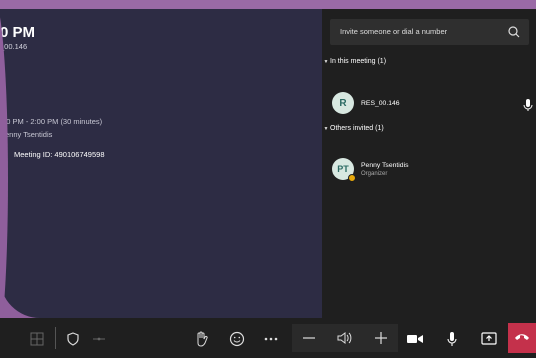 This screenshot has width=536, height=358. Describe the element at coordinates (26, 134) in the screenshot. I see `meeting-organizer: Penny Tsentidis` at that location.